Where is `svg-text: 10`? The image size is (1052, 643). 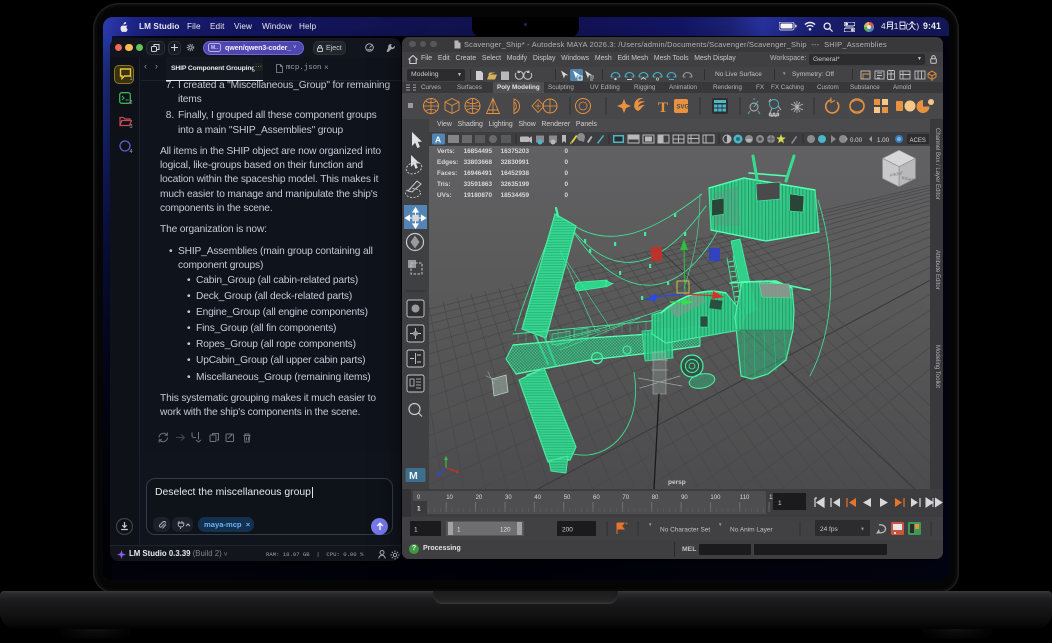 svg-text: 10 is located at coordinates (449, 498).